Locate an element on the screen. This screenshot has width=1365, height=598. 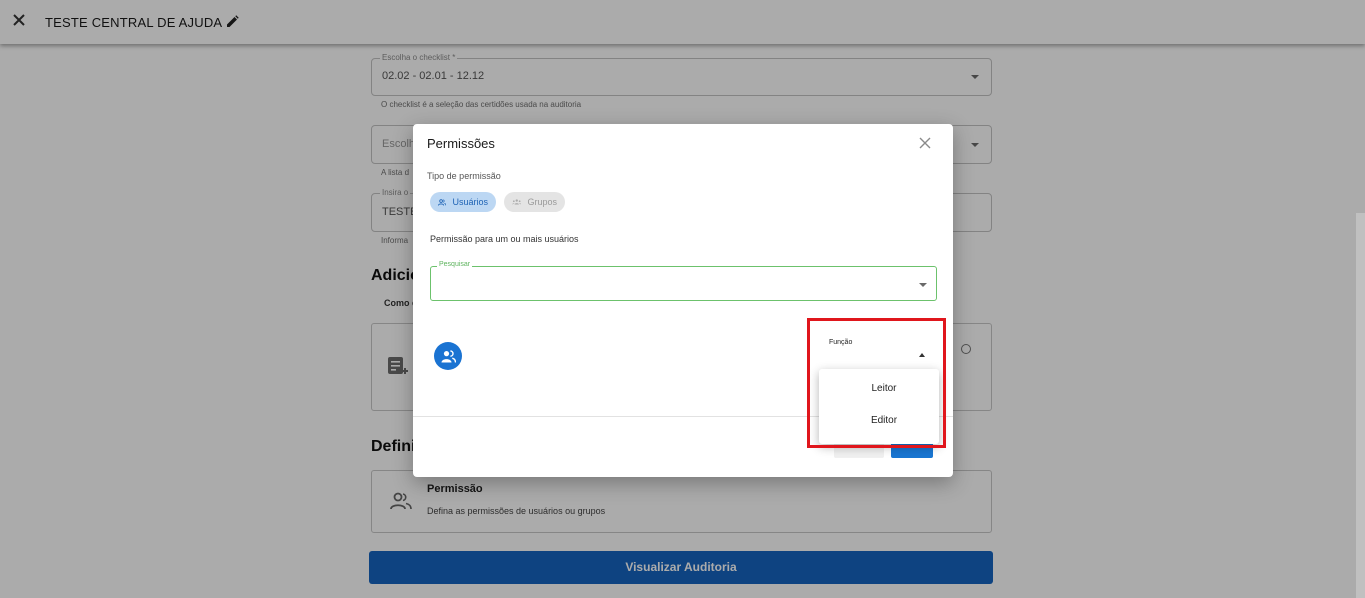
close-icon is located at coordinates (925, 143).